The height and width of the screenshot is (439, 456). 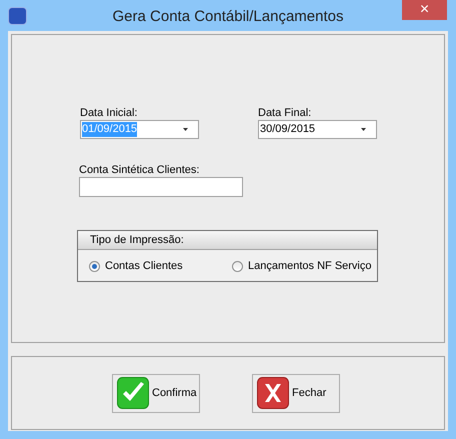 What do you see at coordinates (285, 113) in the screenshot?
I see `field-label: Data Final:` at bounding box center [285, 113].